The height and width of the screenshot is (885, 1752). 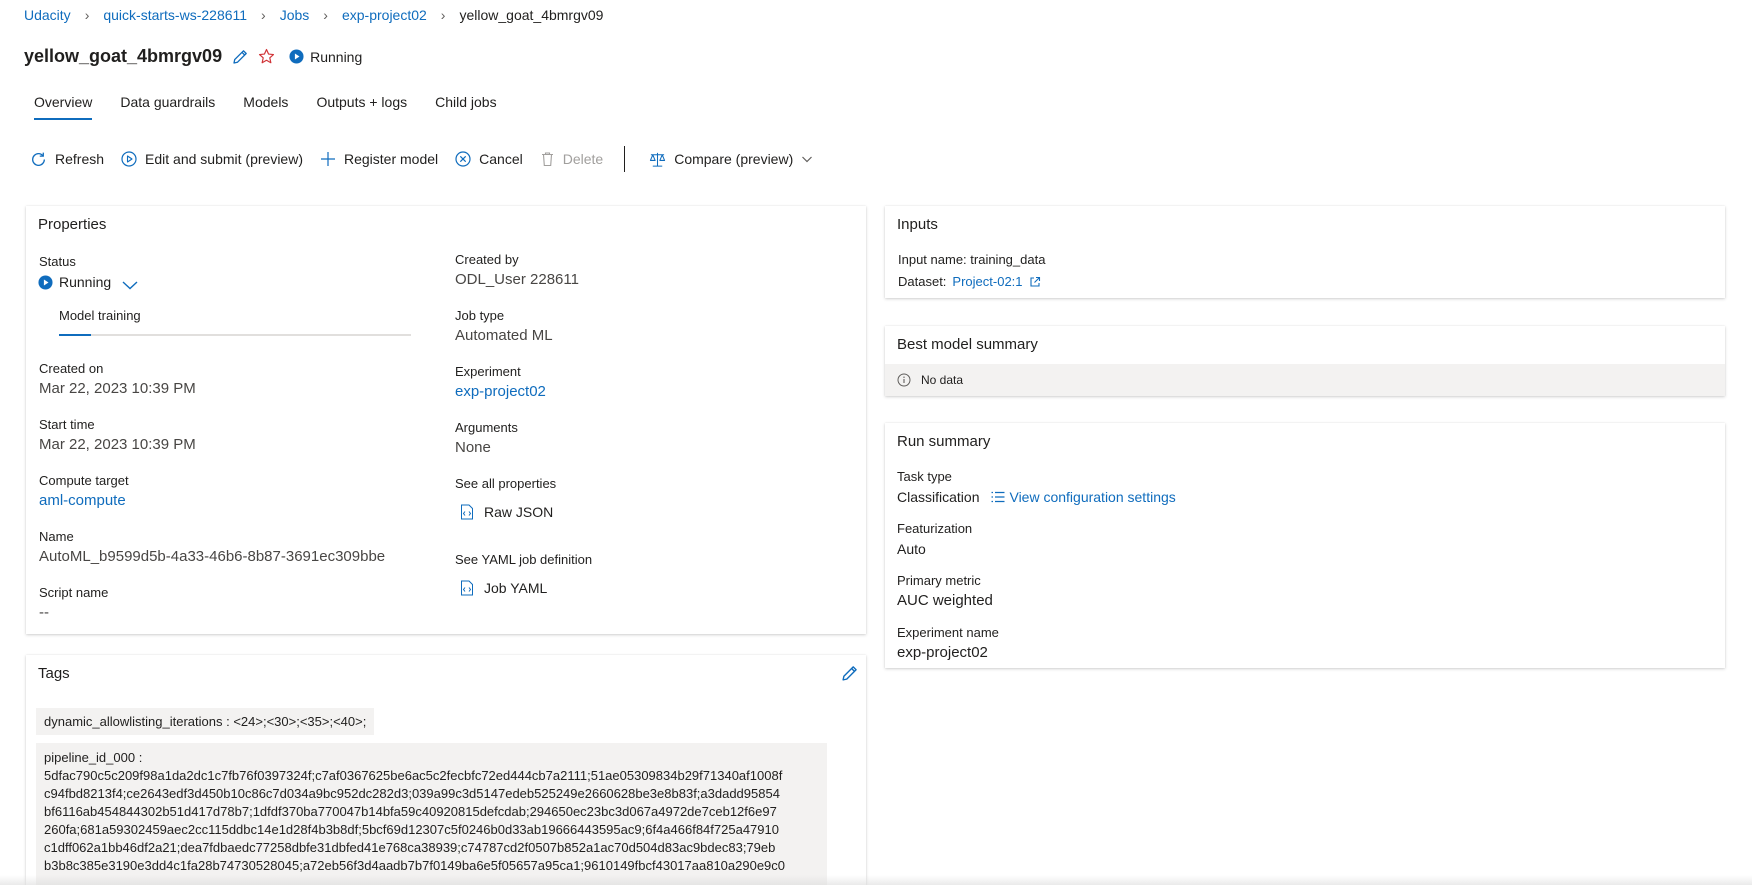 I want to click on breadcrumb-workspace: quick-starts-ws-228611, so click(x=175, y=15).